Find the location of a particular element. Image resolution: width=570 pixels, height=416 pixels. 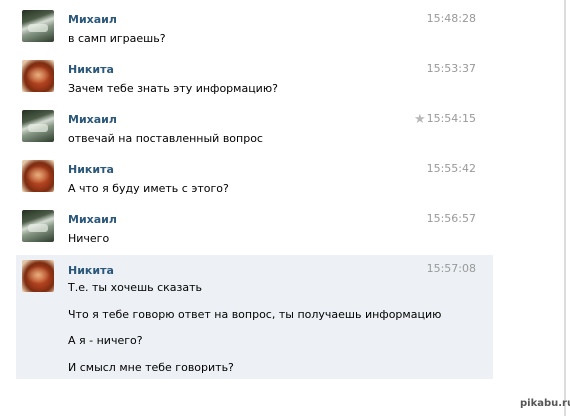

message-text: Т.е. ты хочешь сказать is located at coordinates (135, 287).